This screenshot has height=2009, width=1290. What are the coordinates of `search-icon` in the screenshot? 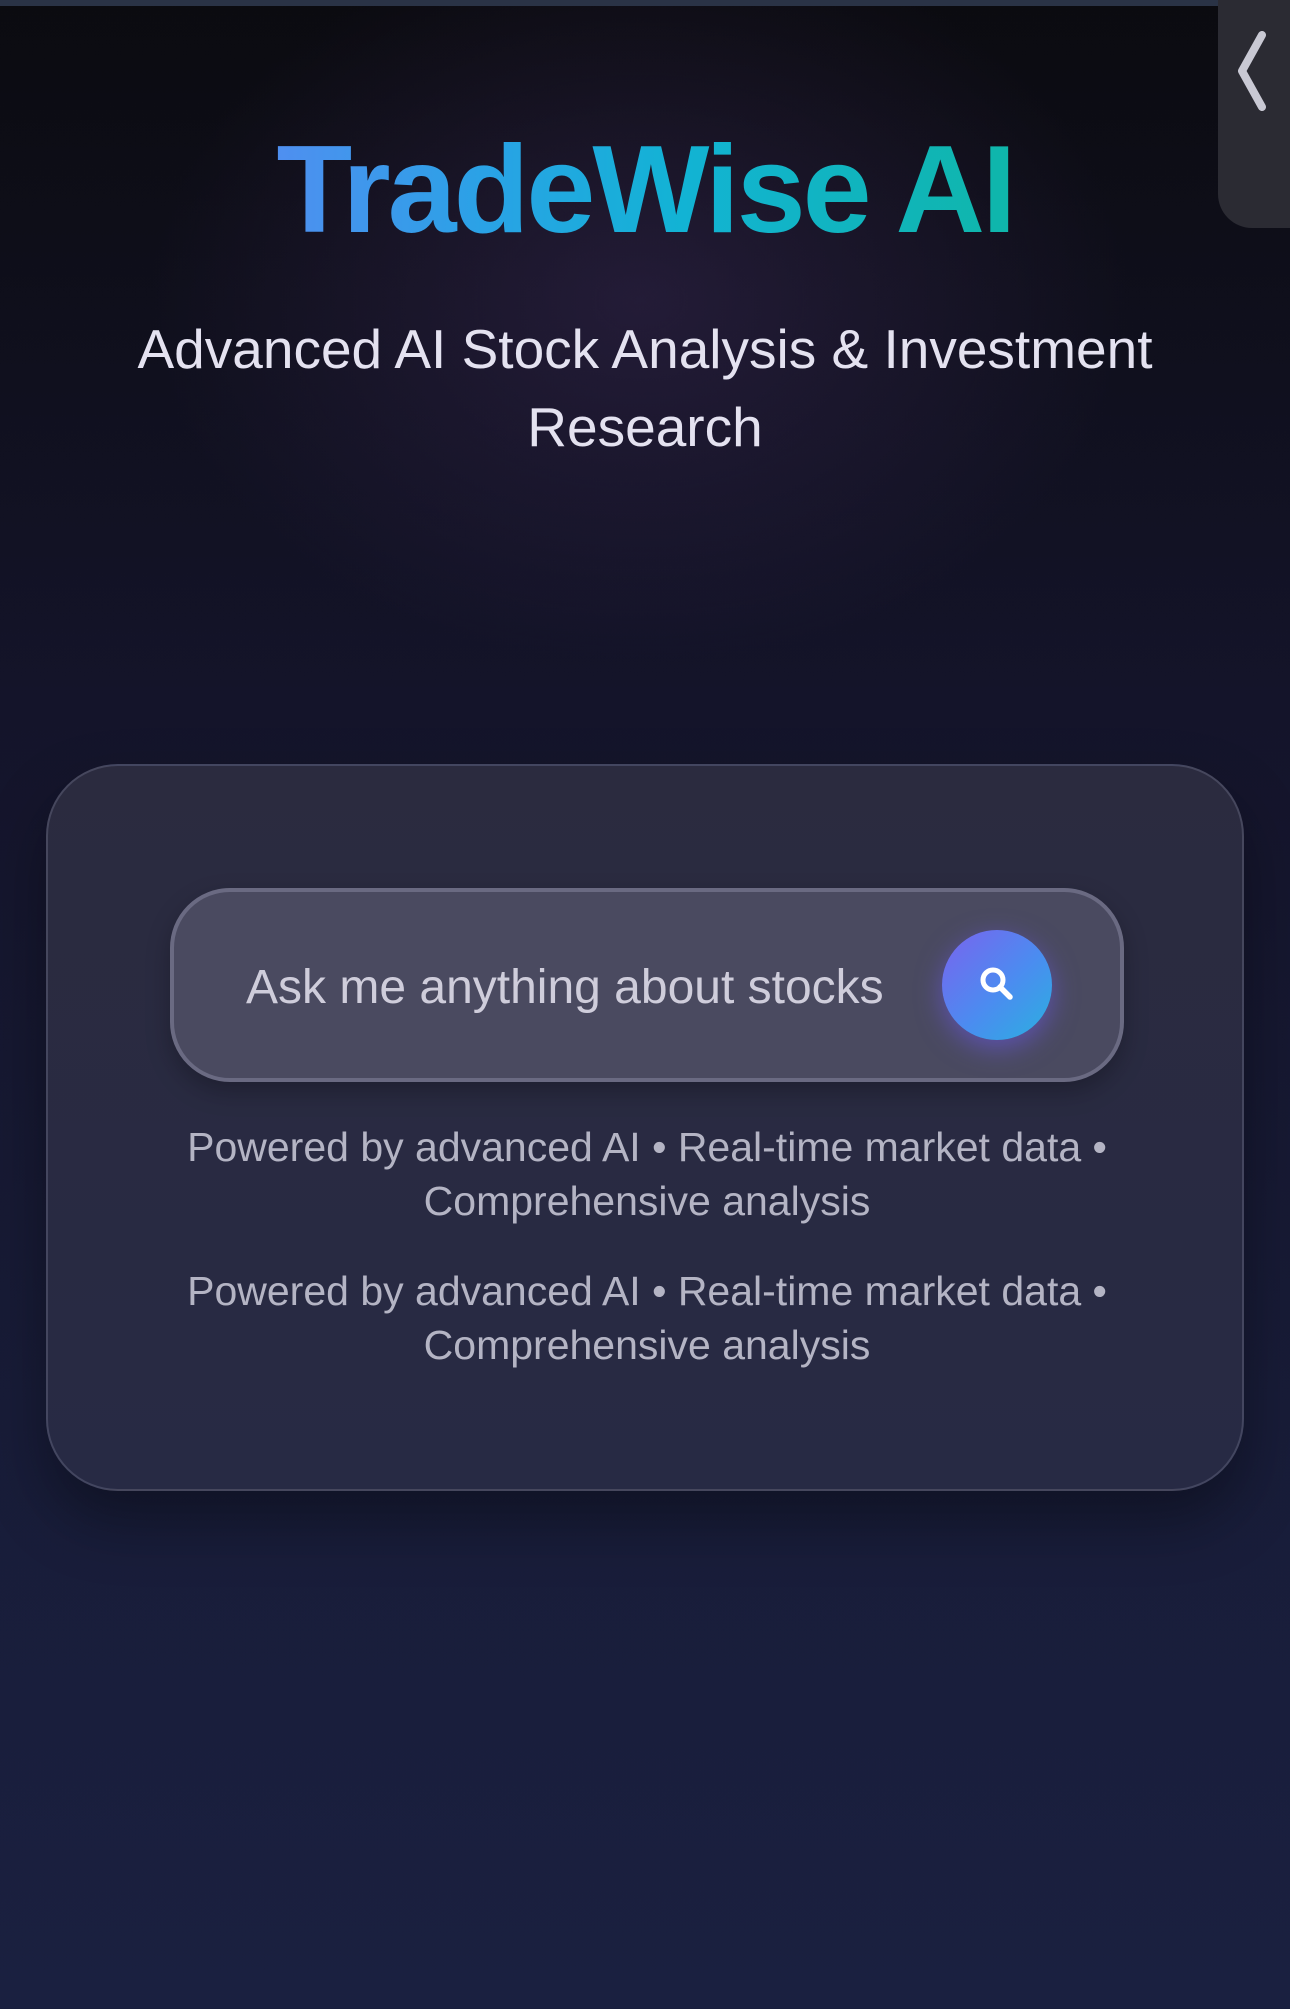 It's located at (997, 985).